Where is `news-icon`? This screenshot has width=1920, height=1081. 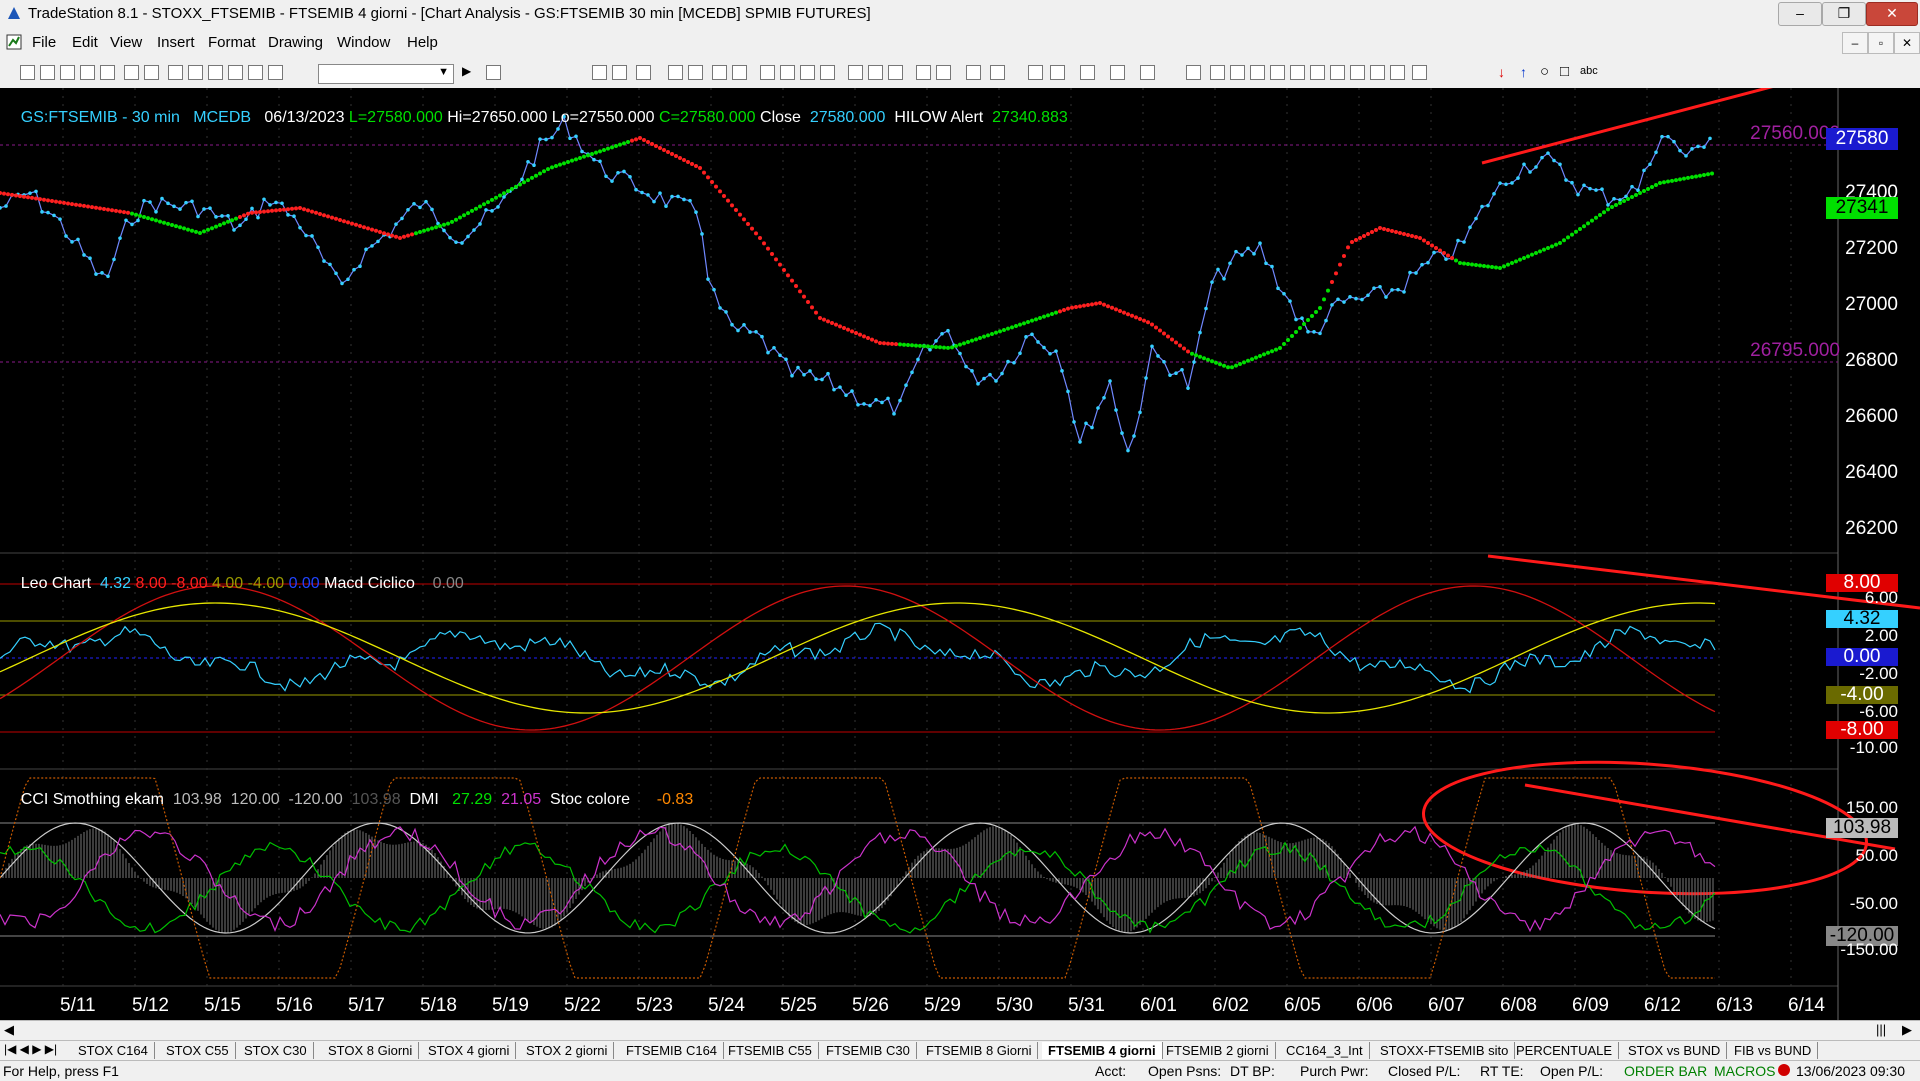
news-icon is located at coordinates (787, 72).